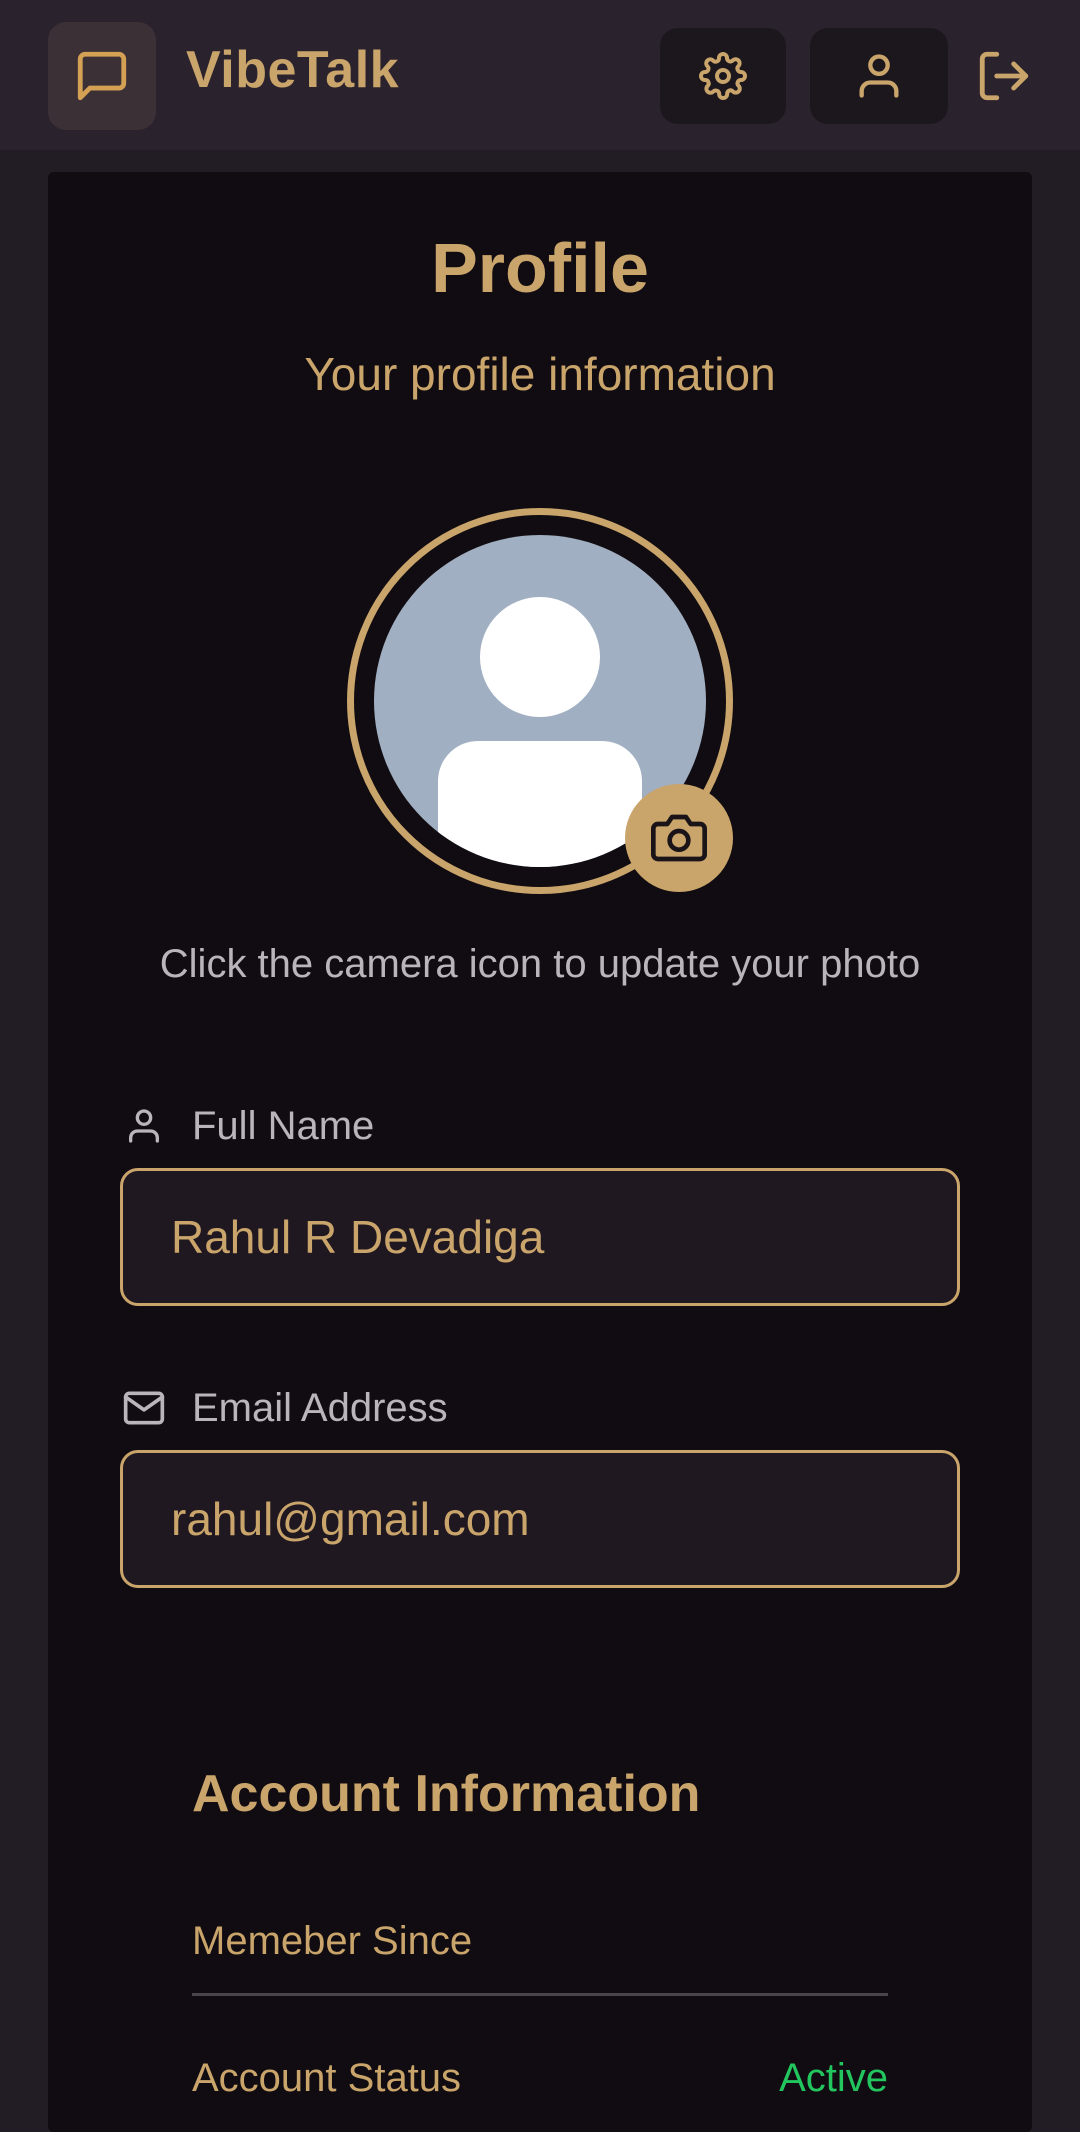 The height and width of the screenshot is (2132, 1080). Describe the element at coordinates (540, 657) in the screenshot. I see `avatar-placeholder-head` at that location.